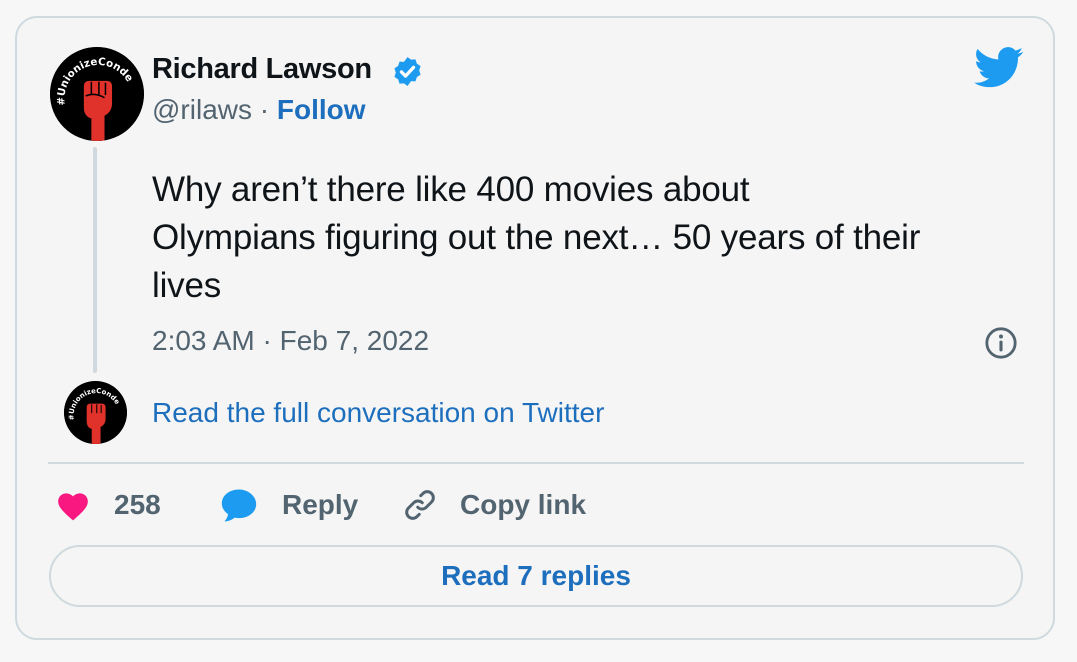 This screenshot has height=662, width=1077. What do you see at coordinates (1001, 343) in the screenshot?
I see `info-icon` at bounding box center [1001, 343].